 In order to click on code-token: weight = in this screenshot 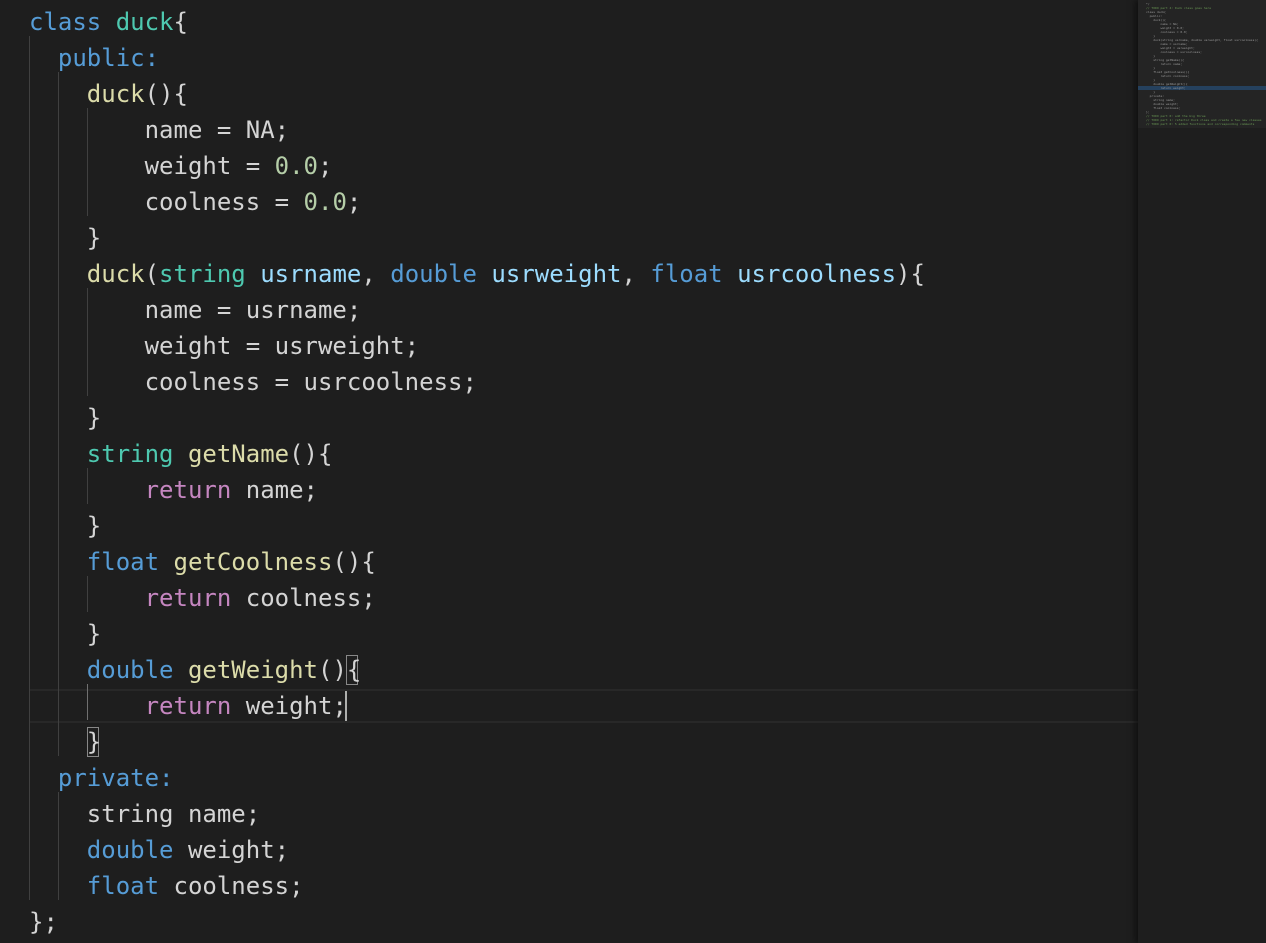, I will do `click(152, 166)`.